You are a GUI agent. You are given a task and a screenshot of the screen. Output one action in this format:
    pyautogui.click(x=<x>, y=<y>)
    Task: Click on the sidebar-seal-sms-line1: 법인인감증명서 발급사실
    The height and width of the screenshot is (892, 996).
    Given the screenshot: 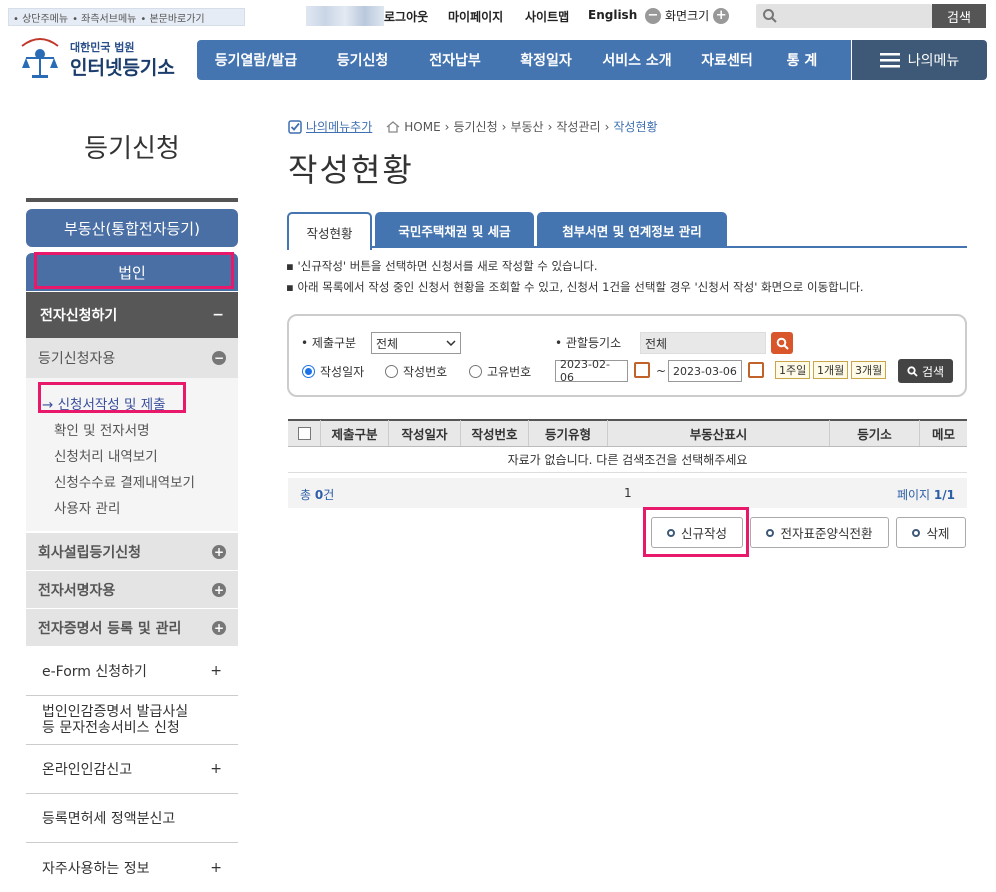 What is the action you would take?
    pyautogui.click(x=115, y=712)
    